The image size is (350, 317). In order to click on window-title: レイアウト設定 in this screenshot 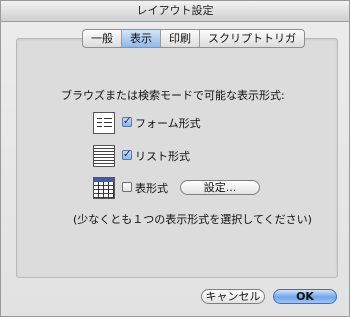, I will do `click(175, 11)`.